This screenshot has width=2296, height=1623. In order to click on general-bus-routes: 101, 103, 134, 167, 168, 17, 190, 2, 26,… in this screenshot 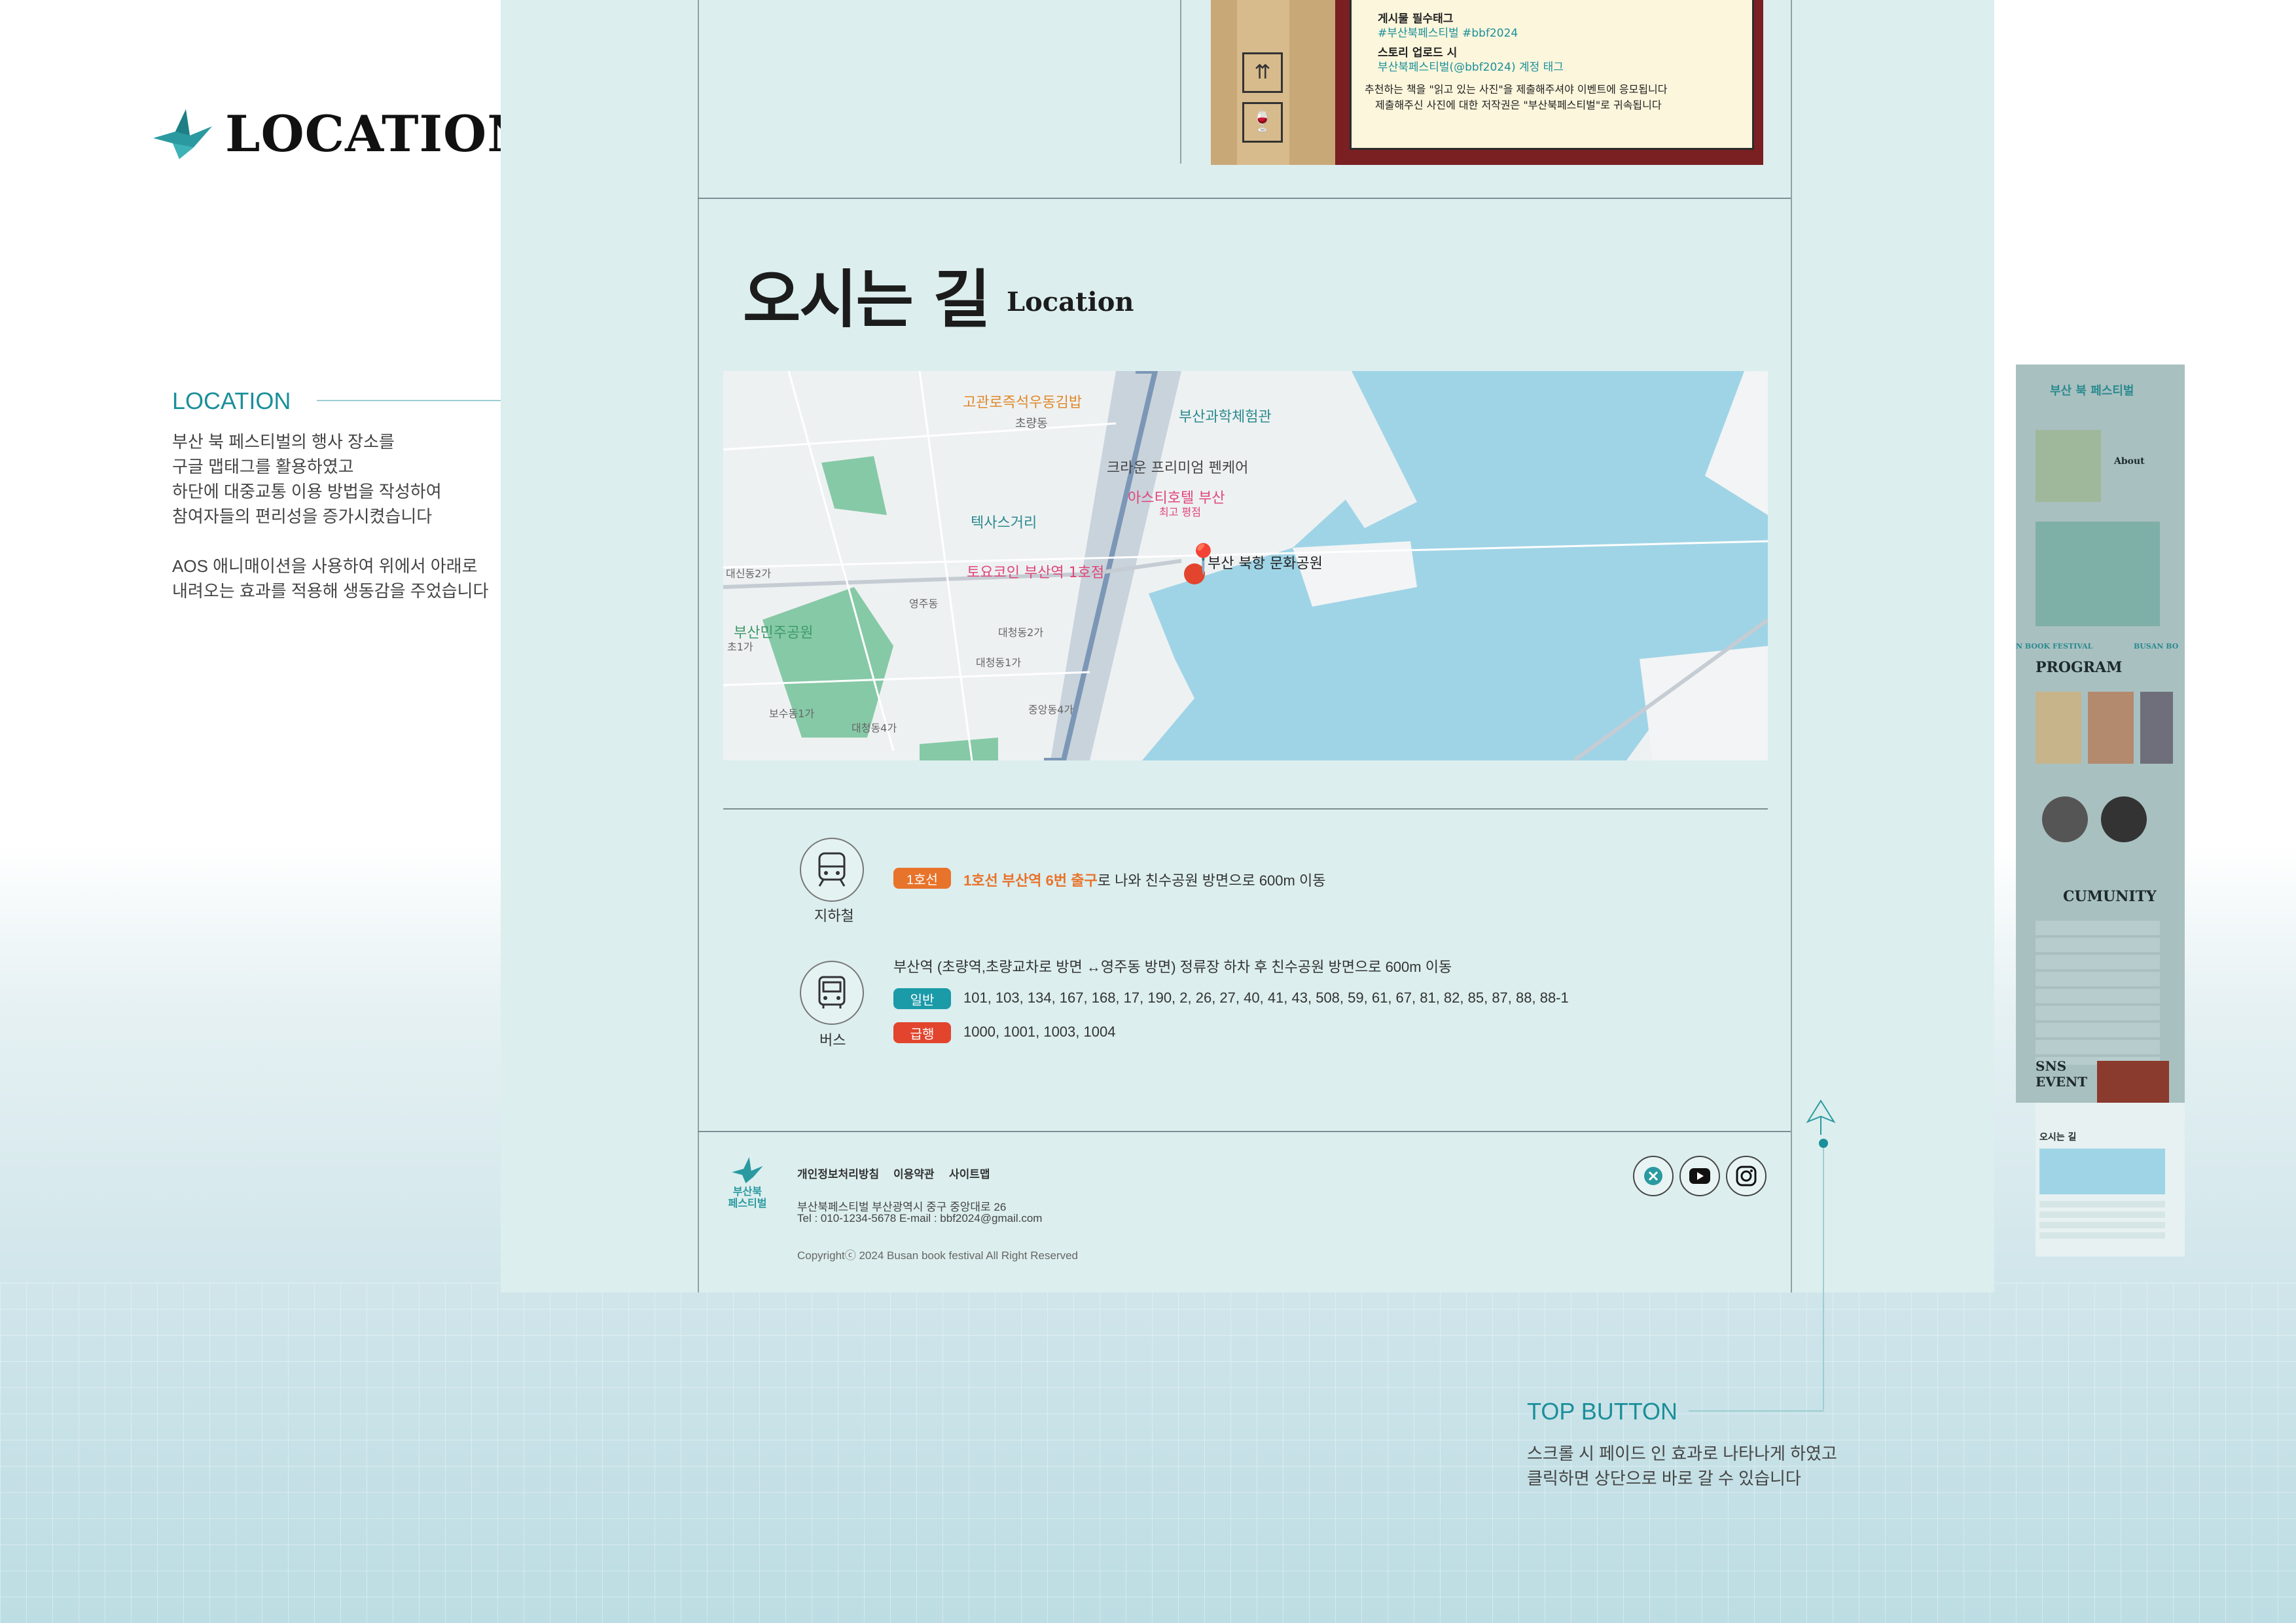, I will do `click(1266, 998)`.